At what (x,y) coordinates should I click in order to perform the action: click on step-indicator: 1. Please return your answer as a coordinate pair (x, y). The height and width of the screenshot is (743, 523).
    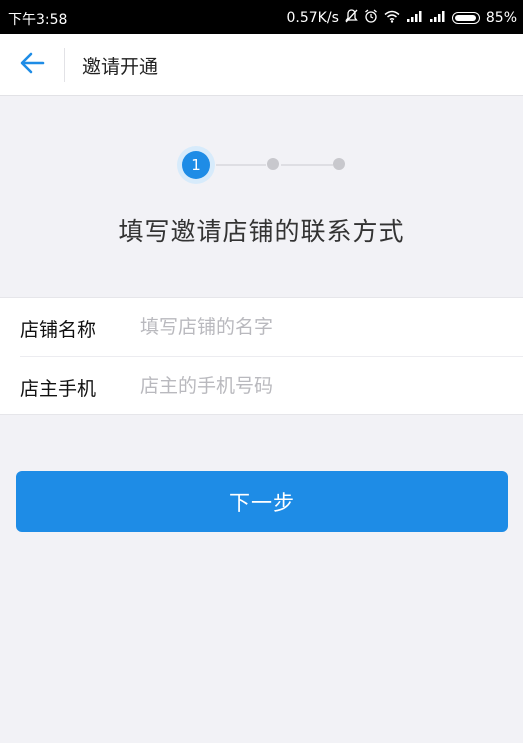
    Looking at the image, I should click on (261, 163).